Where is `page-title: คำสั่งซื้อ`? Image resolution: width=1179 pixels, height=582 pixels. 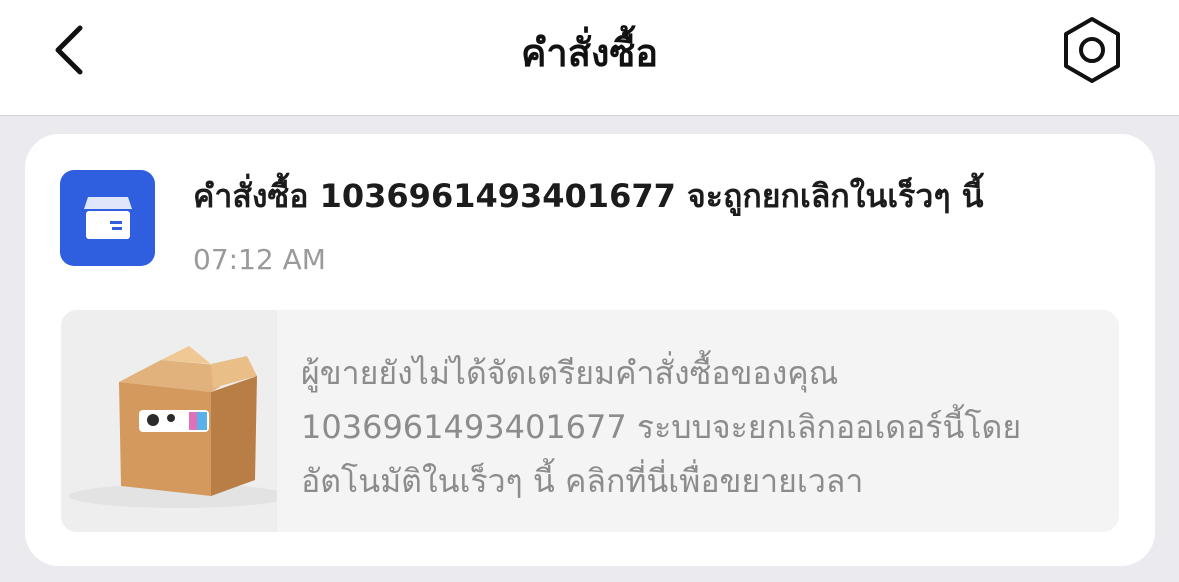
page-title: คำสั่งซื้อ is located at coordinates (589, 52).